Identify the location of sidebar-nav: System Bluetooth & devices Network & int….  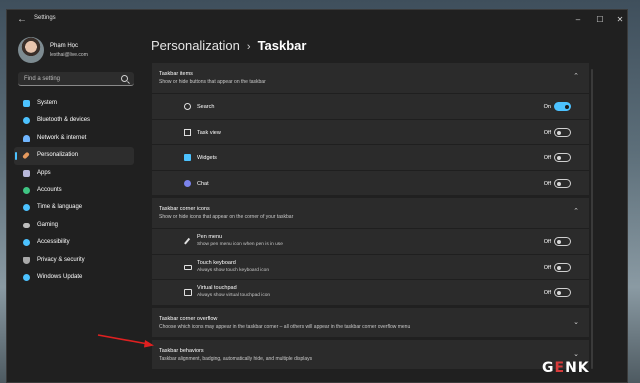
(74, 190).